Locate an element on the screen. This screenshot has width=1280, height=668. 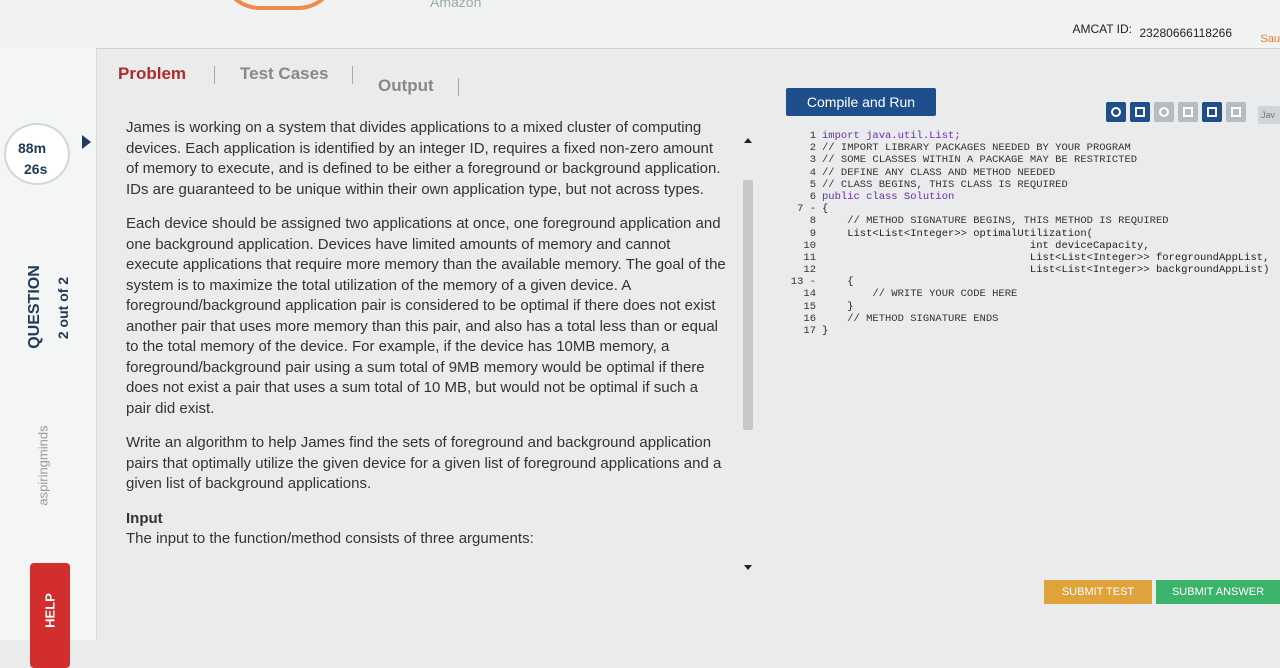
line-number: 10 is located at coordinates (809, 245).